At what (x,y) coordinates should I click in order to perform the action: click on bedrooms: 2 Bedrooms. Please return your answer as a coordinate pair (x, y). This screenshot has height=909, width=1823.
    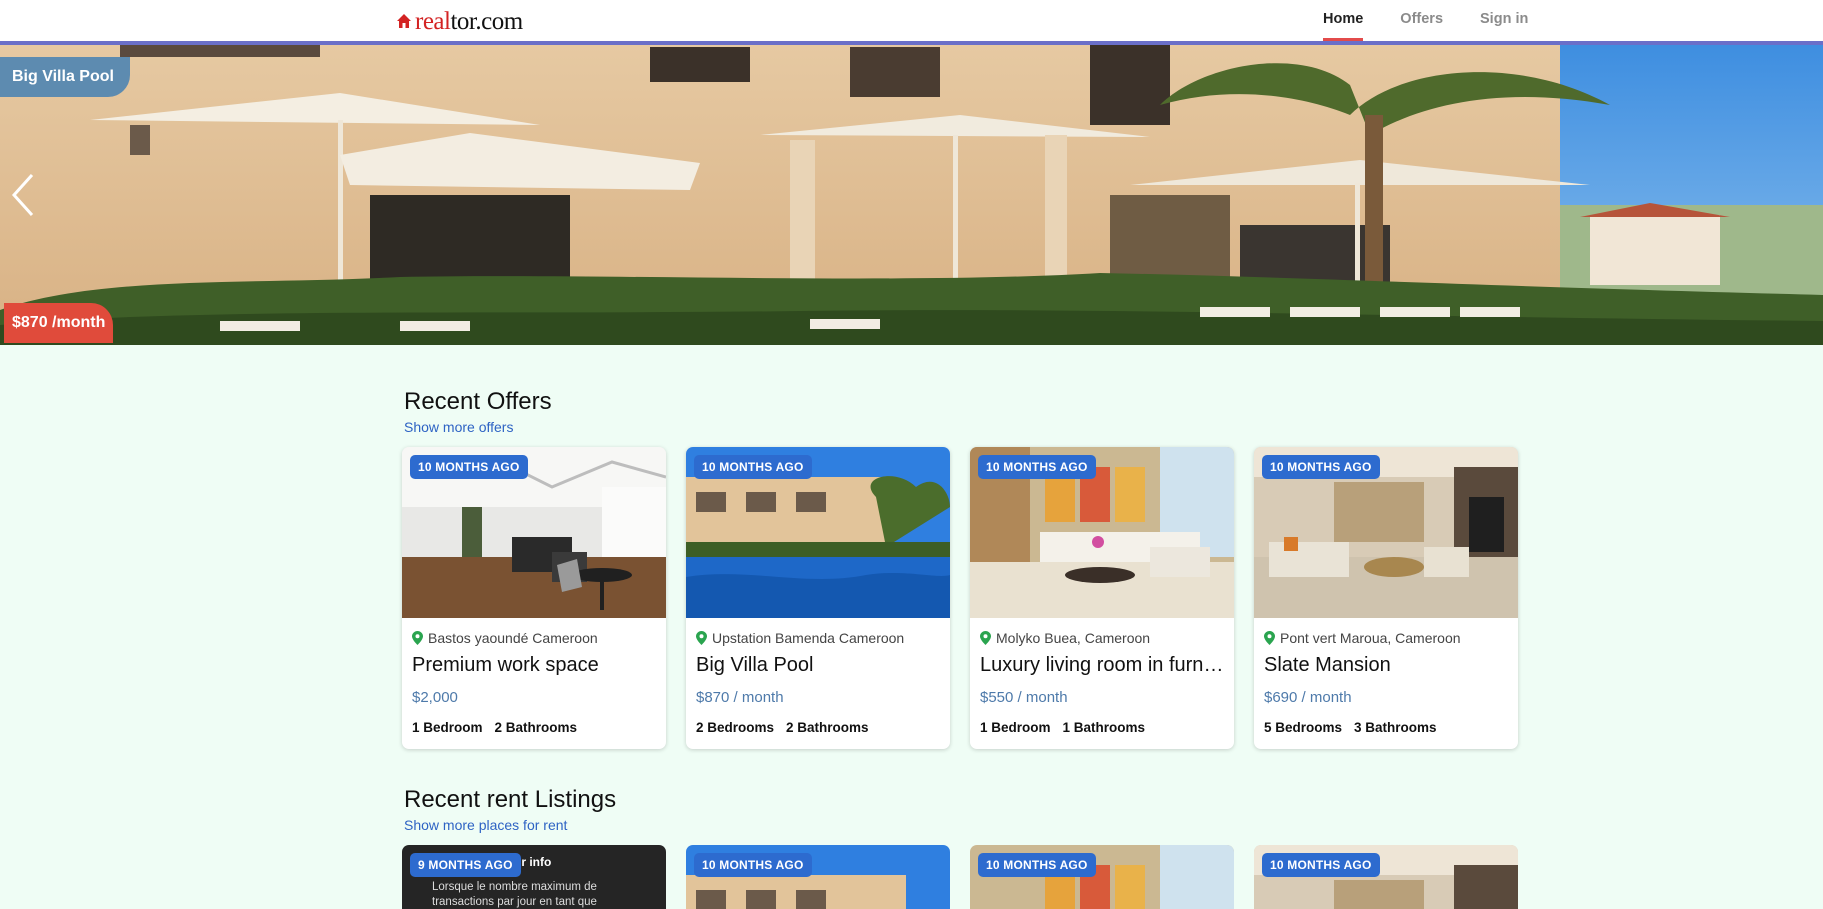
    Looking at the image, I should click on (735, 727).